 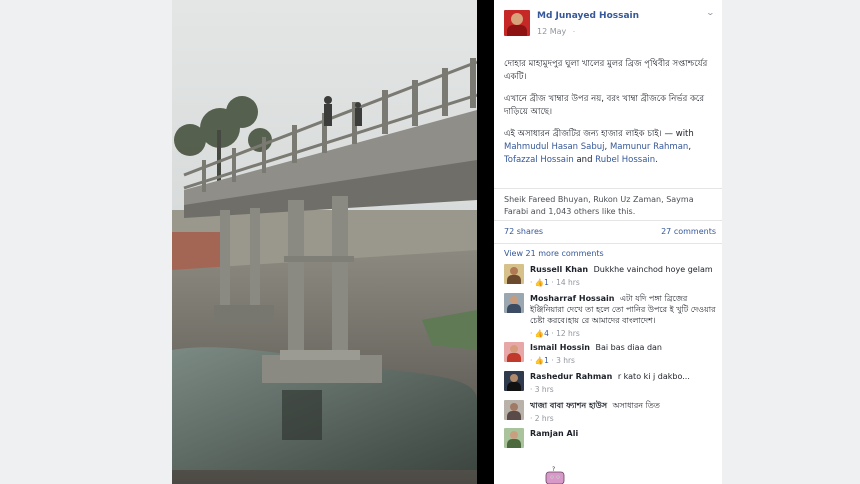 What do you see at coordinates (574, 32) in the screenshot?
I see `privacy-icon: ·` at bounding box center [574, 32].